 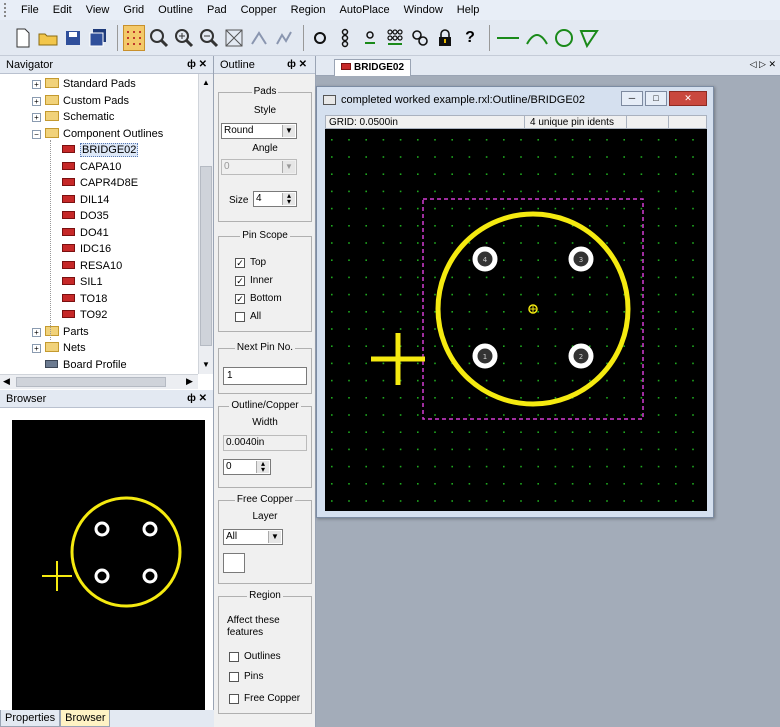 What do you see at coordinates (184, 38) in the screenshot?
I see `zoom-in-icon` at bounding box center [184, 38].